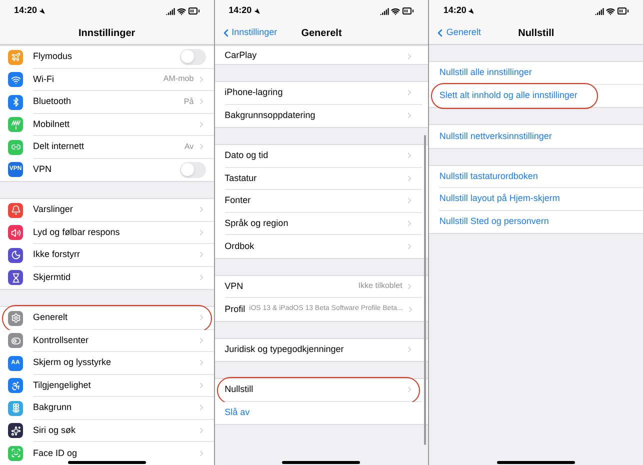  Describe the element at coordinates (62, 385) in the screenshot. I see `row-label: Tilgjengelighet` at that location.